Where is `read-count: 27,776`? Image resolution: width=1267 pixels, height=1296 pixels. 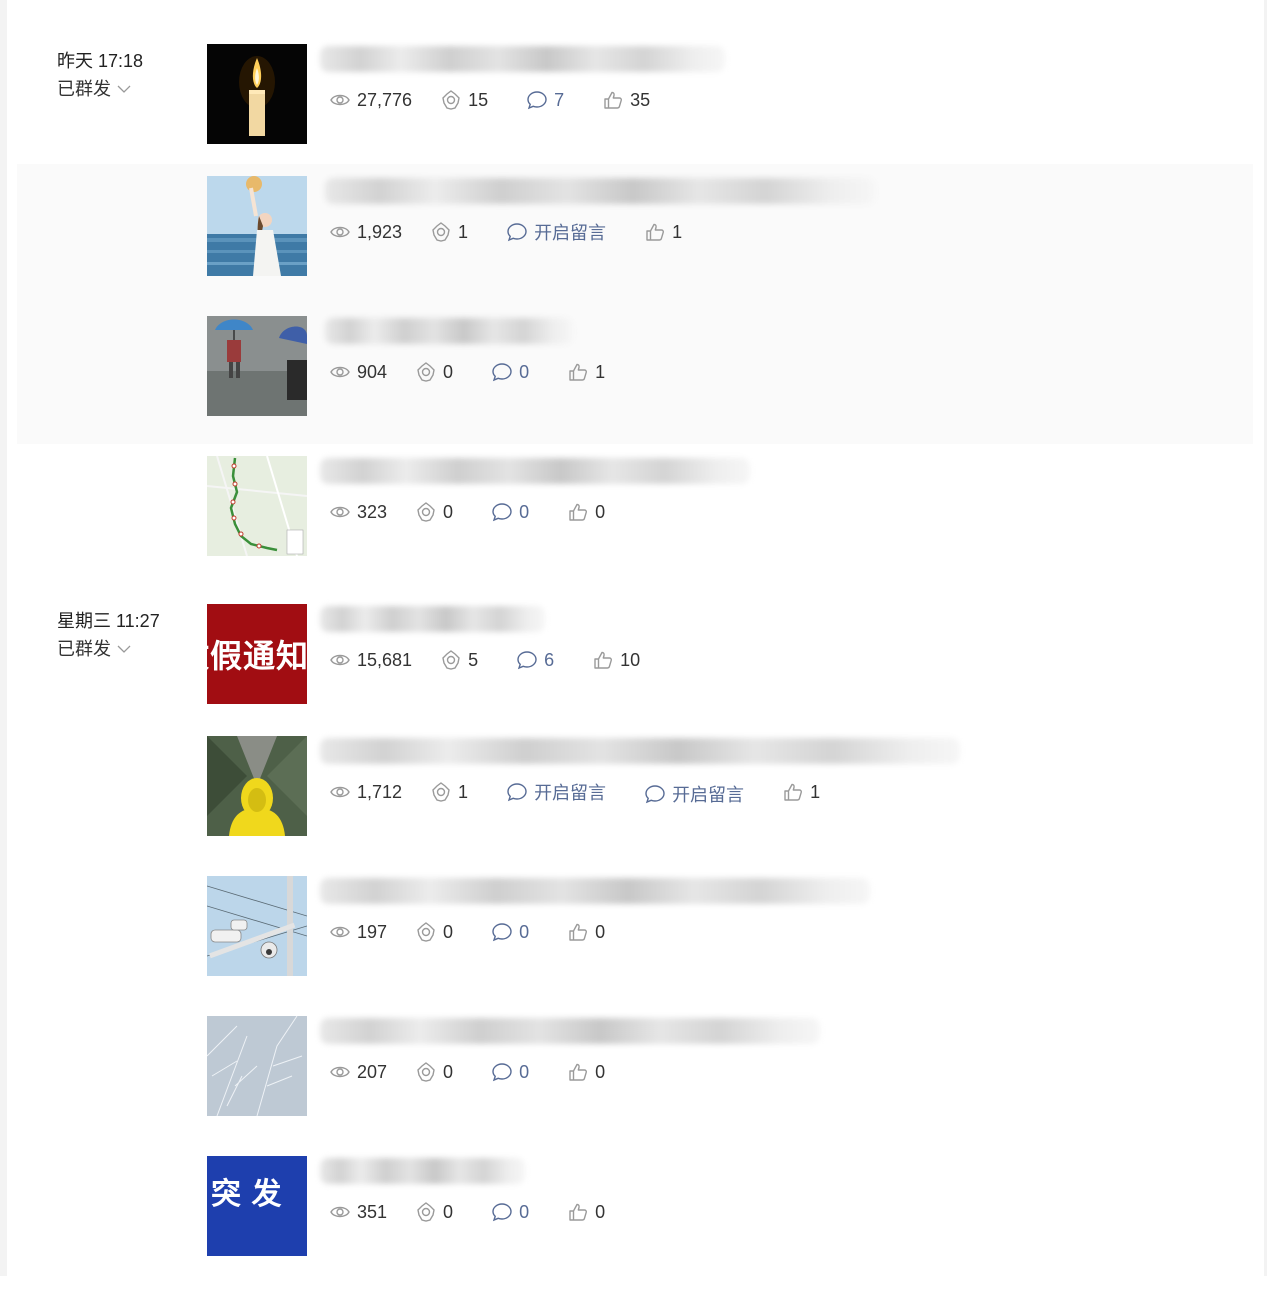
read-count: 27,776 is located at coordinates (370, 100).